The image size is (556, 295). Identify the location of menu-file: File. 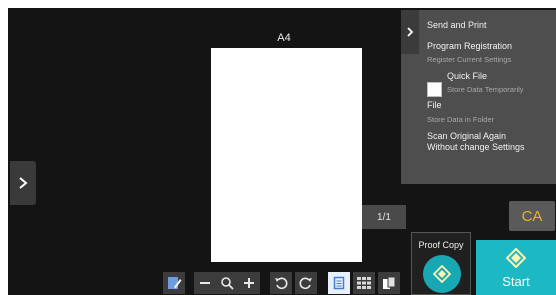
(434, 105).